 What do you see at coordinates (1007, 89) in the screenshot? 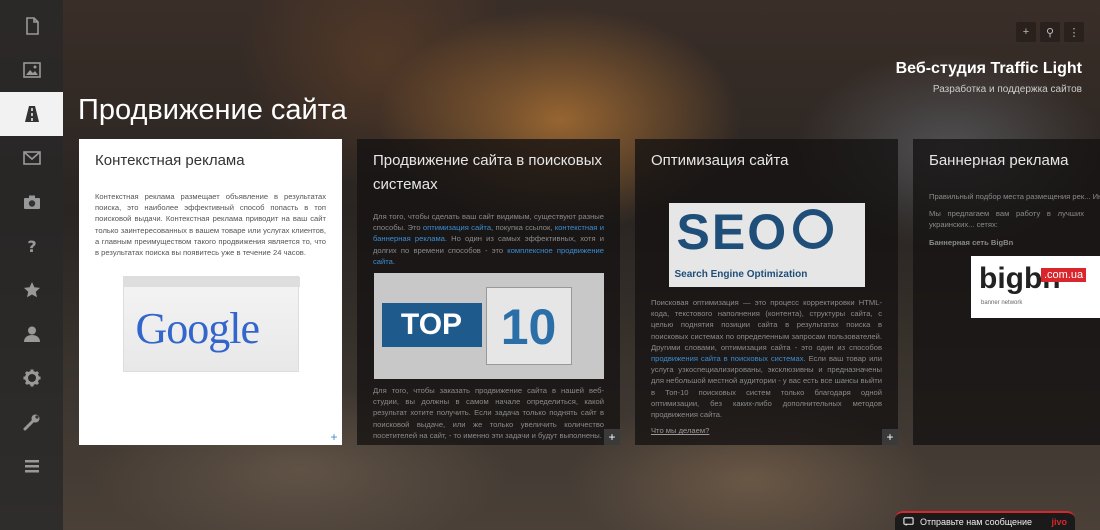
I see `brand-subtitle: Разработка и поддержка сайтов` at bounding box center [1007, 89].